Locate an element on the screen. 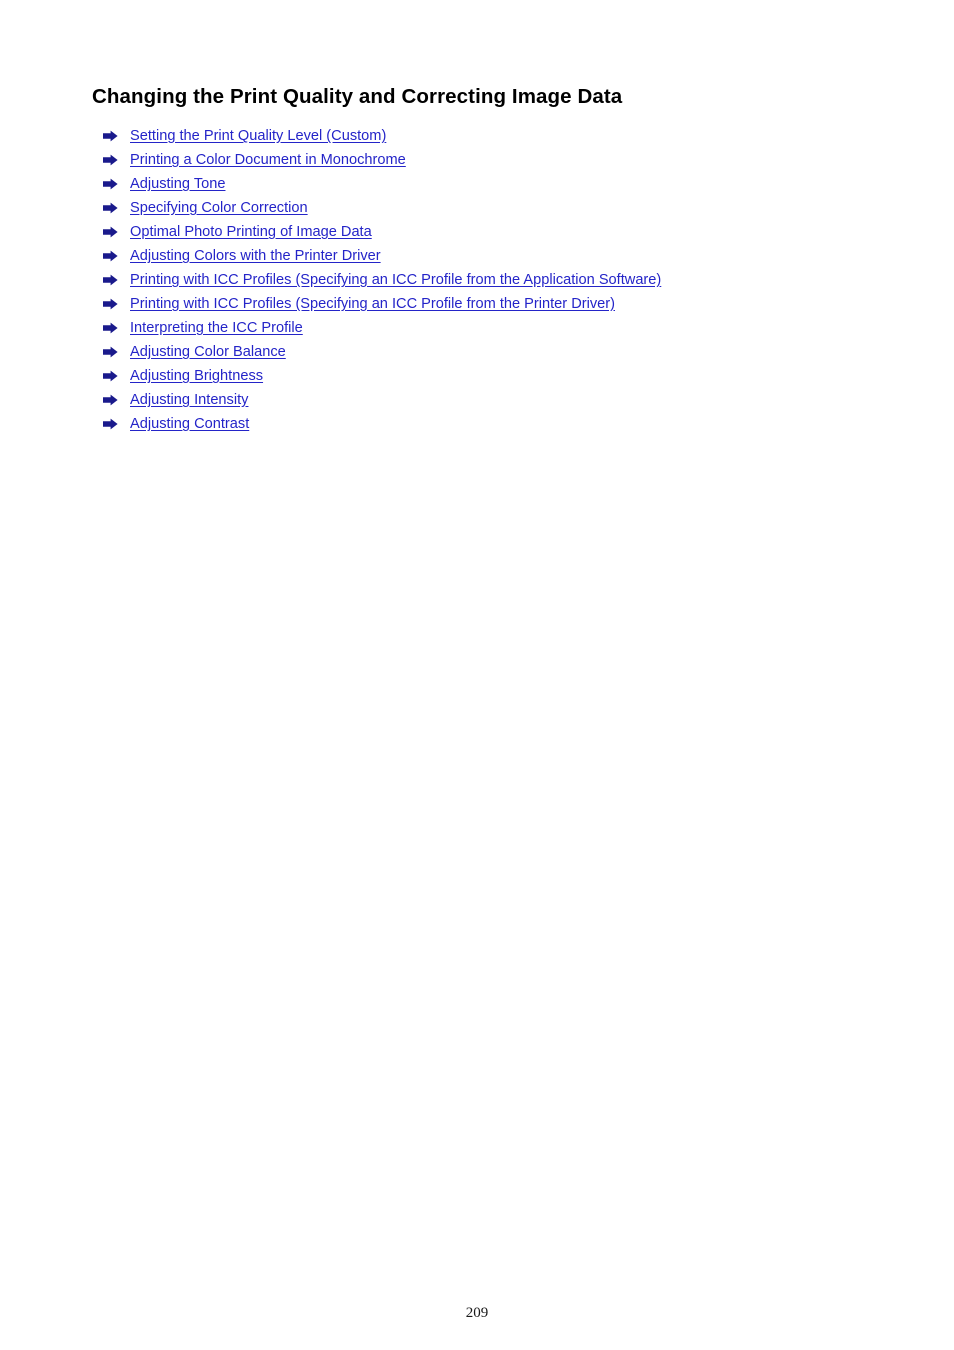 The width and height of the screenshot is (954, 1350). topic-link: Adjusting Contrast is located at coordinates (189, 424).